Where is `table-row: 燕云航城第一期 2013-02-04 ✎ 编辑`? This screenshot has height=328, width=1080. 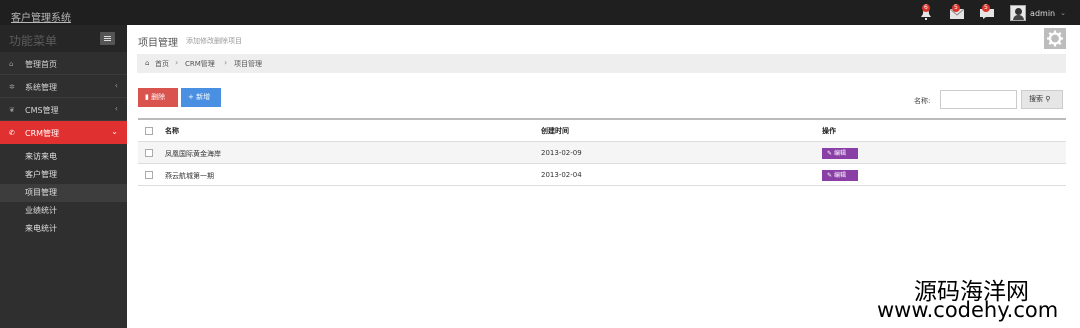
table-row: 燕云航城第一期 2013-02-04 ✎ 编辑 is located at coordinates (602, 175).